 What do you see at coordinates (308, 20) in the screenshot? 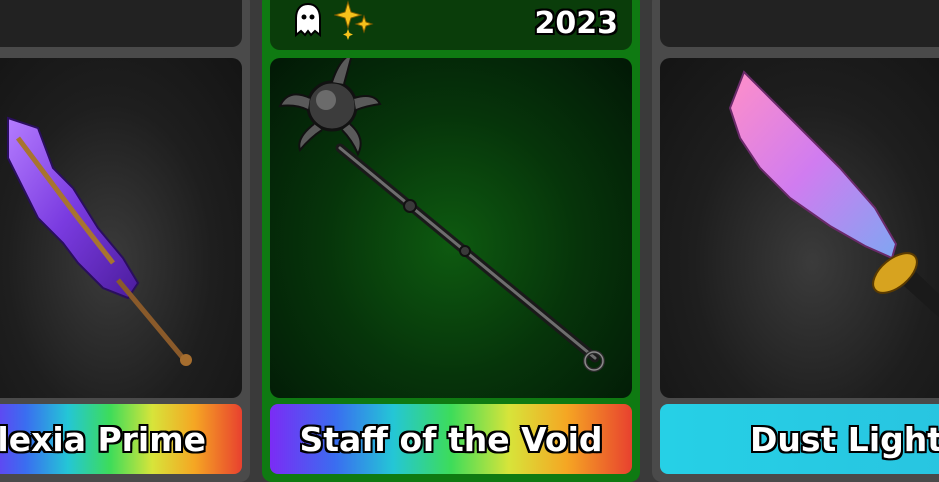
I see `ghost-icon` at bounding box center [308, 20].